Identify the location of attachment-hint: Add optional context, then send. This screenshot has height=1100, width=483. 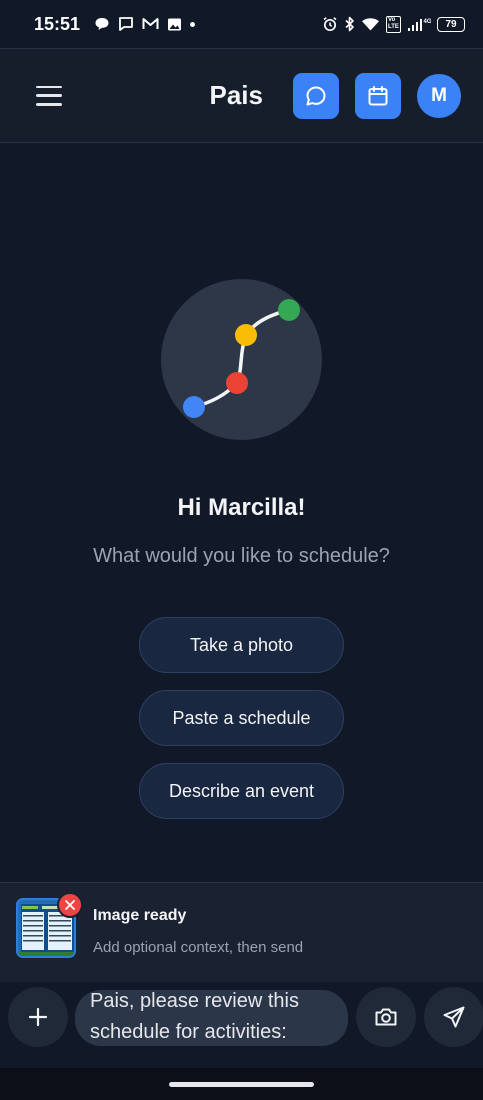
(198, 947).